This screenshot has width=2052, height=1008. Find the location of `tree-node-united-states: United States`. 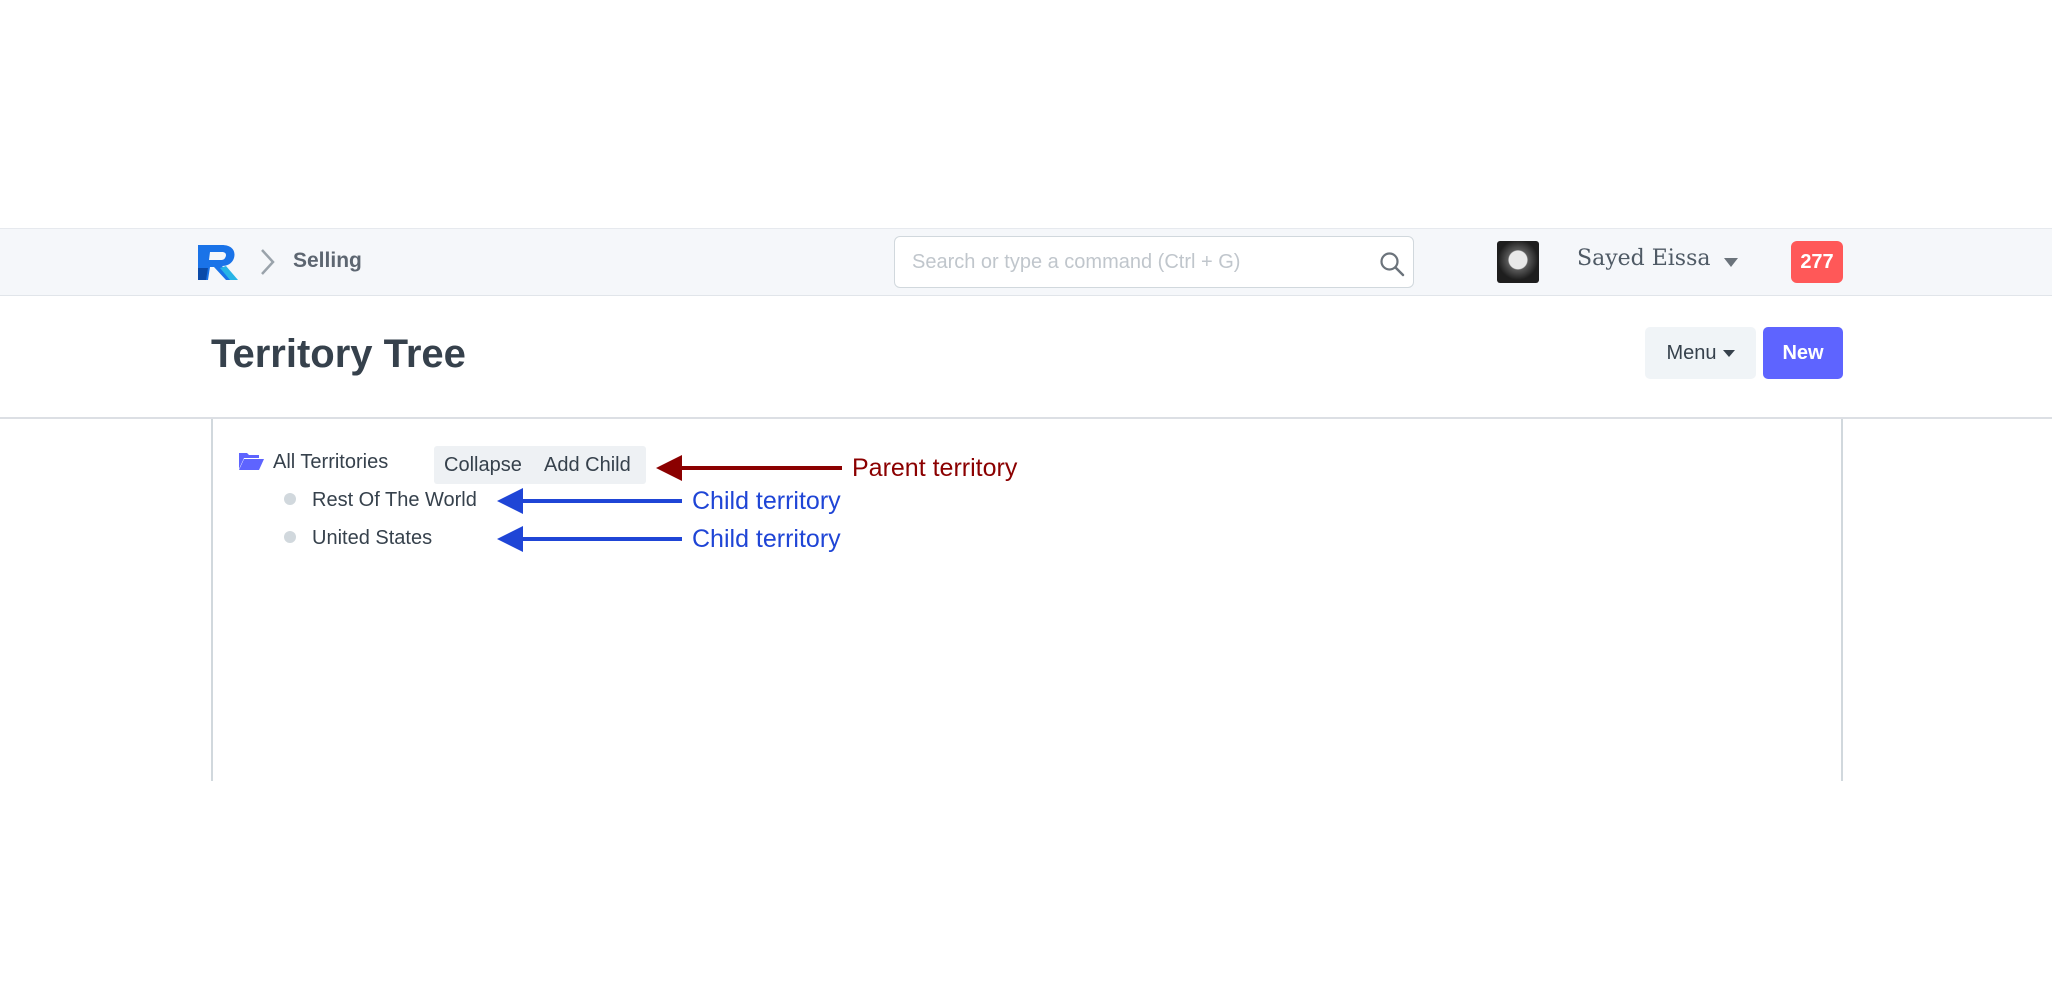

tree-node-united-states: United States is located at coordinates (372, 538).